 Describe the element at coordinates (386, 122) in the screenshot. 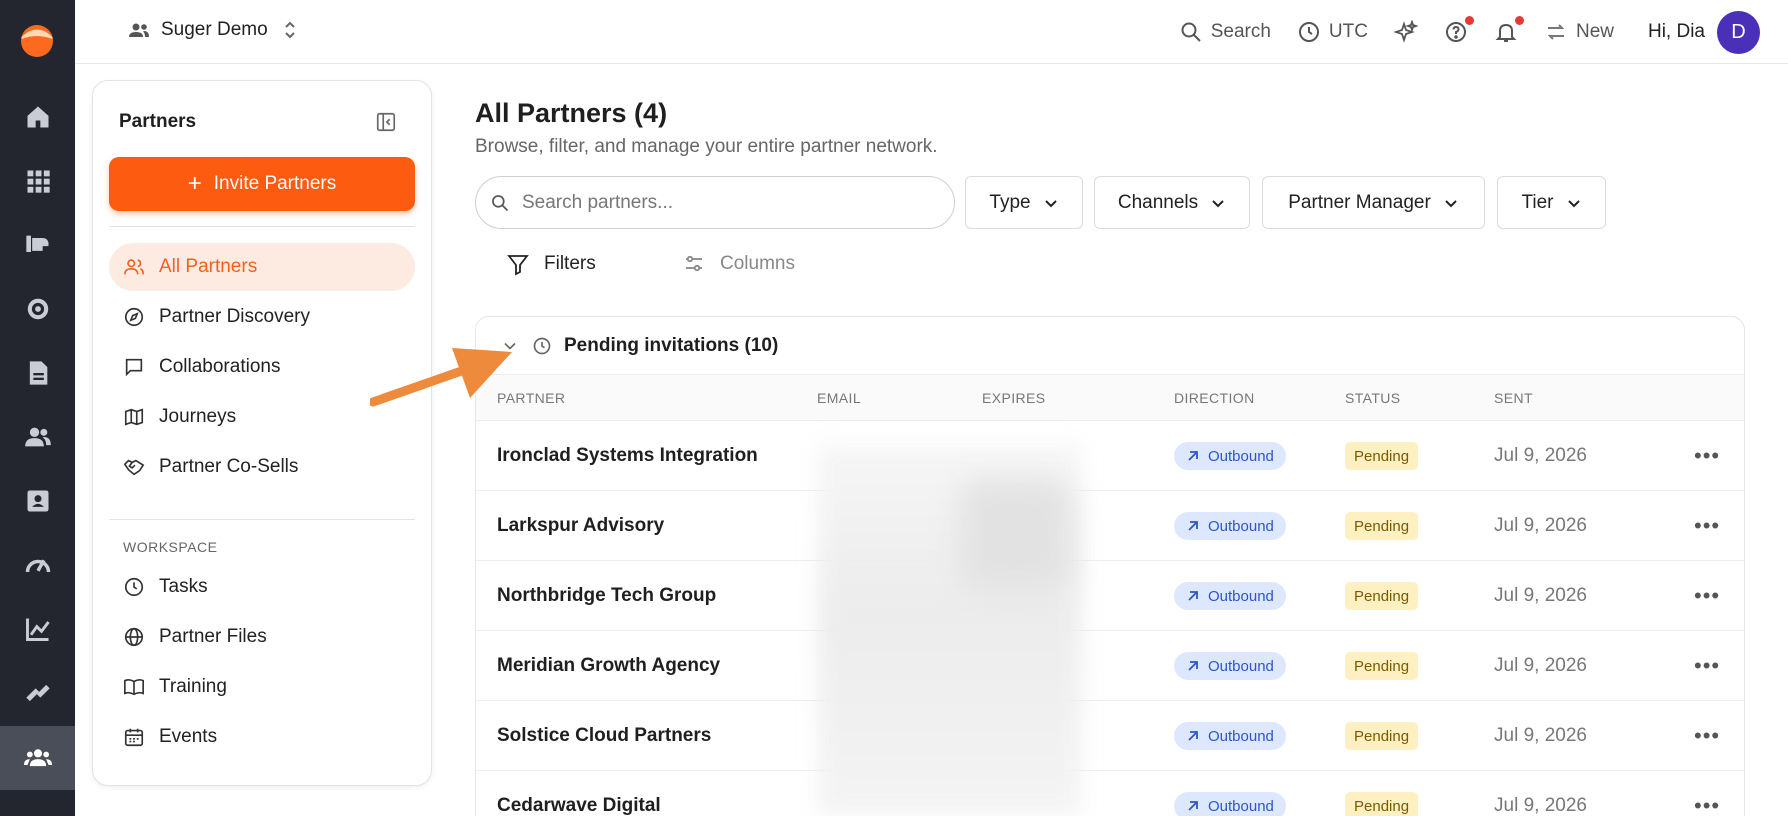

I see `collapse-panel-icon` at that location.